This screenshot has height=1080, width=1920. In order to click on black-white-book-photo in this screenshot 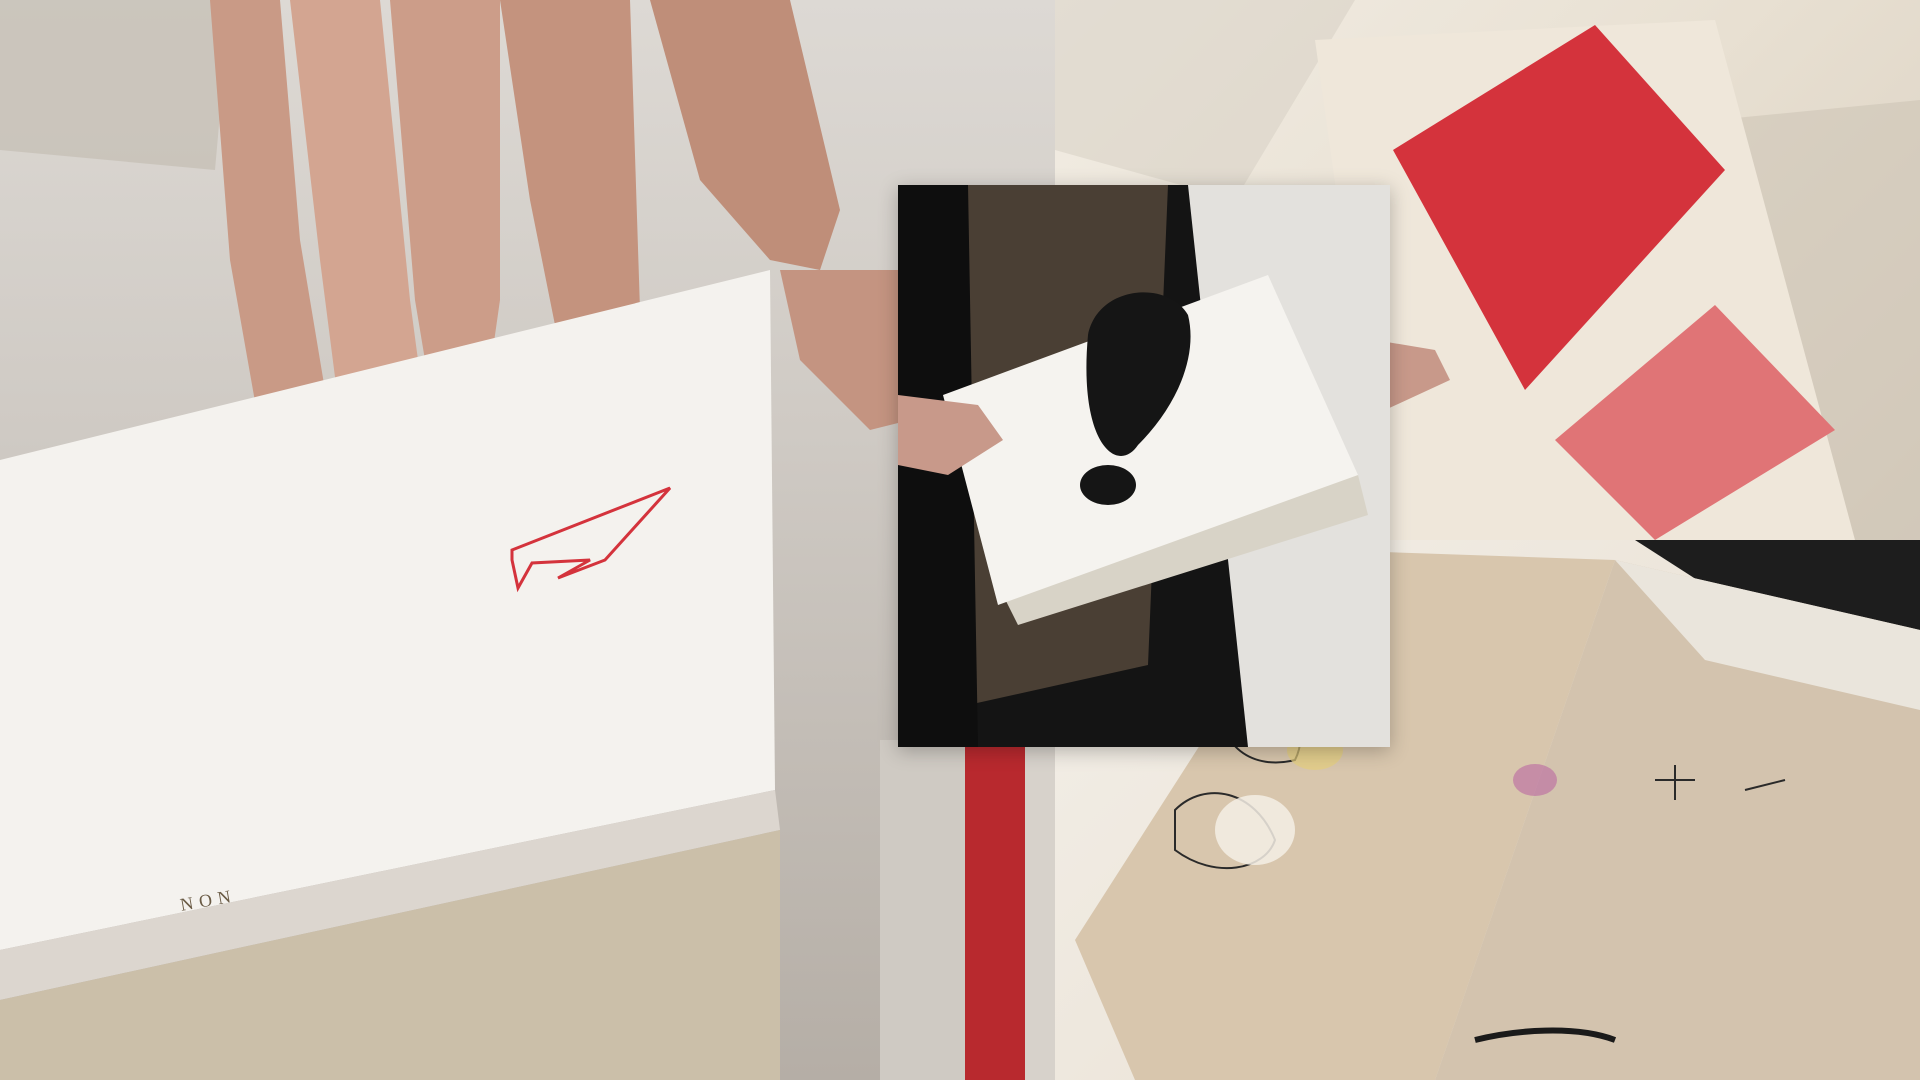, I will do `click(1144, 466)`.